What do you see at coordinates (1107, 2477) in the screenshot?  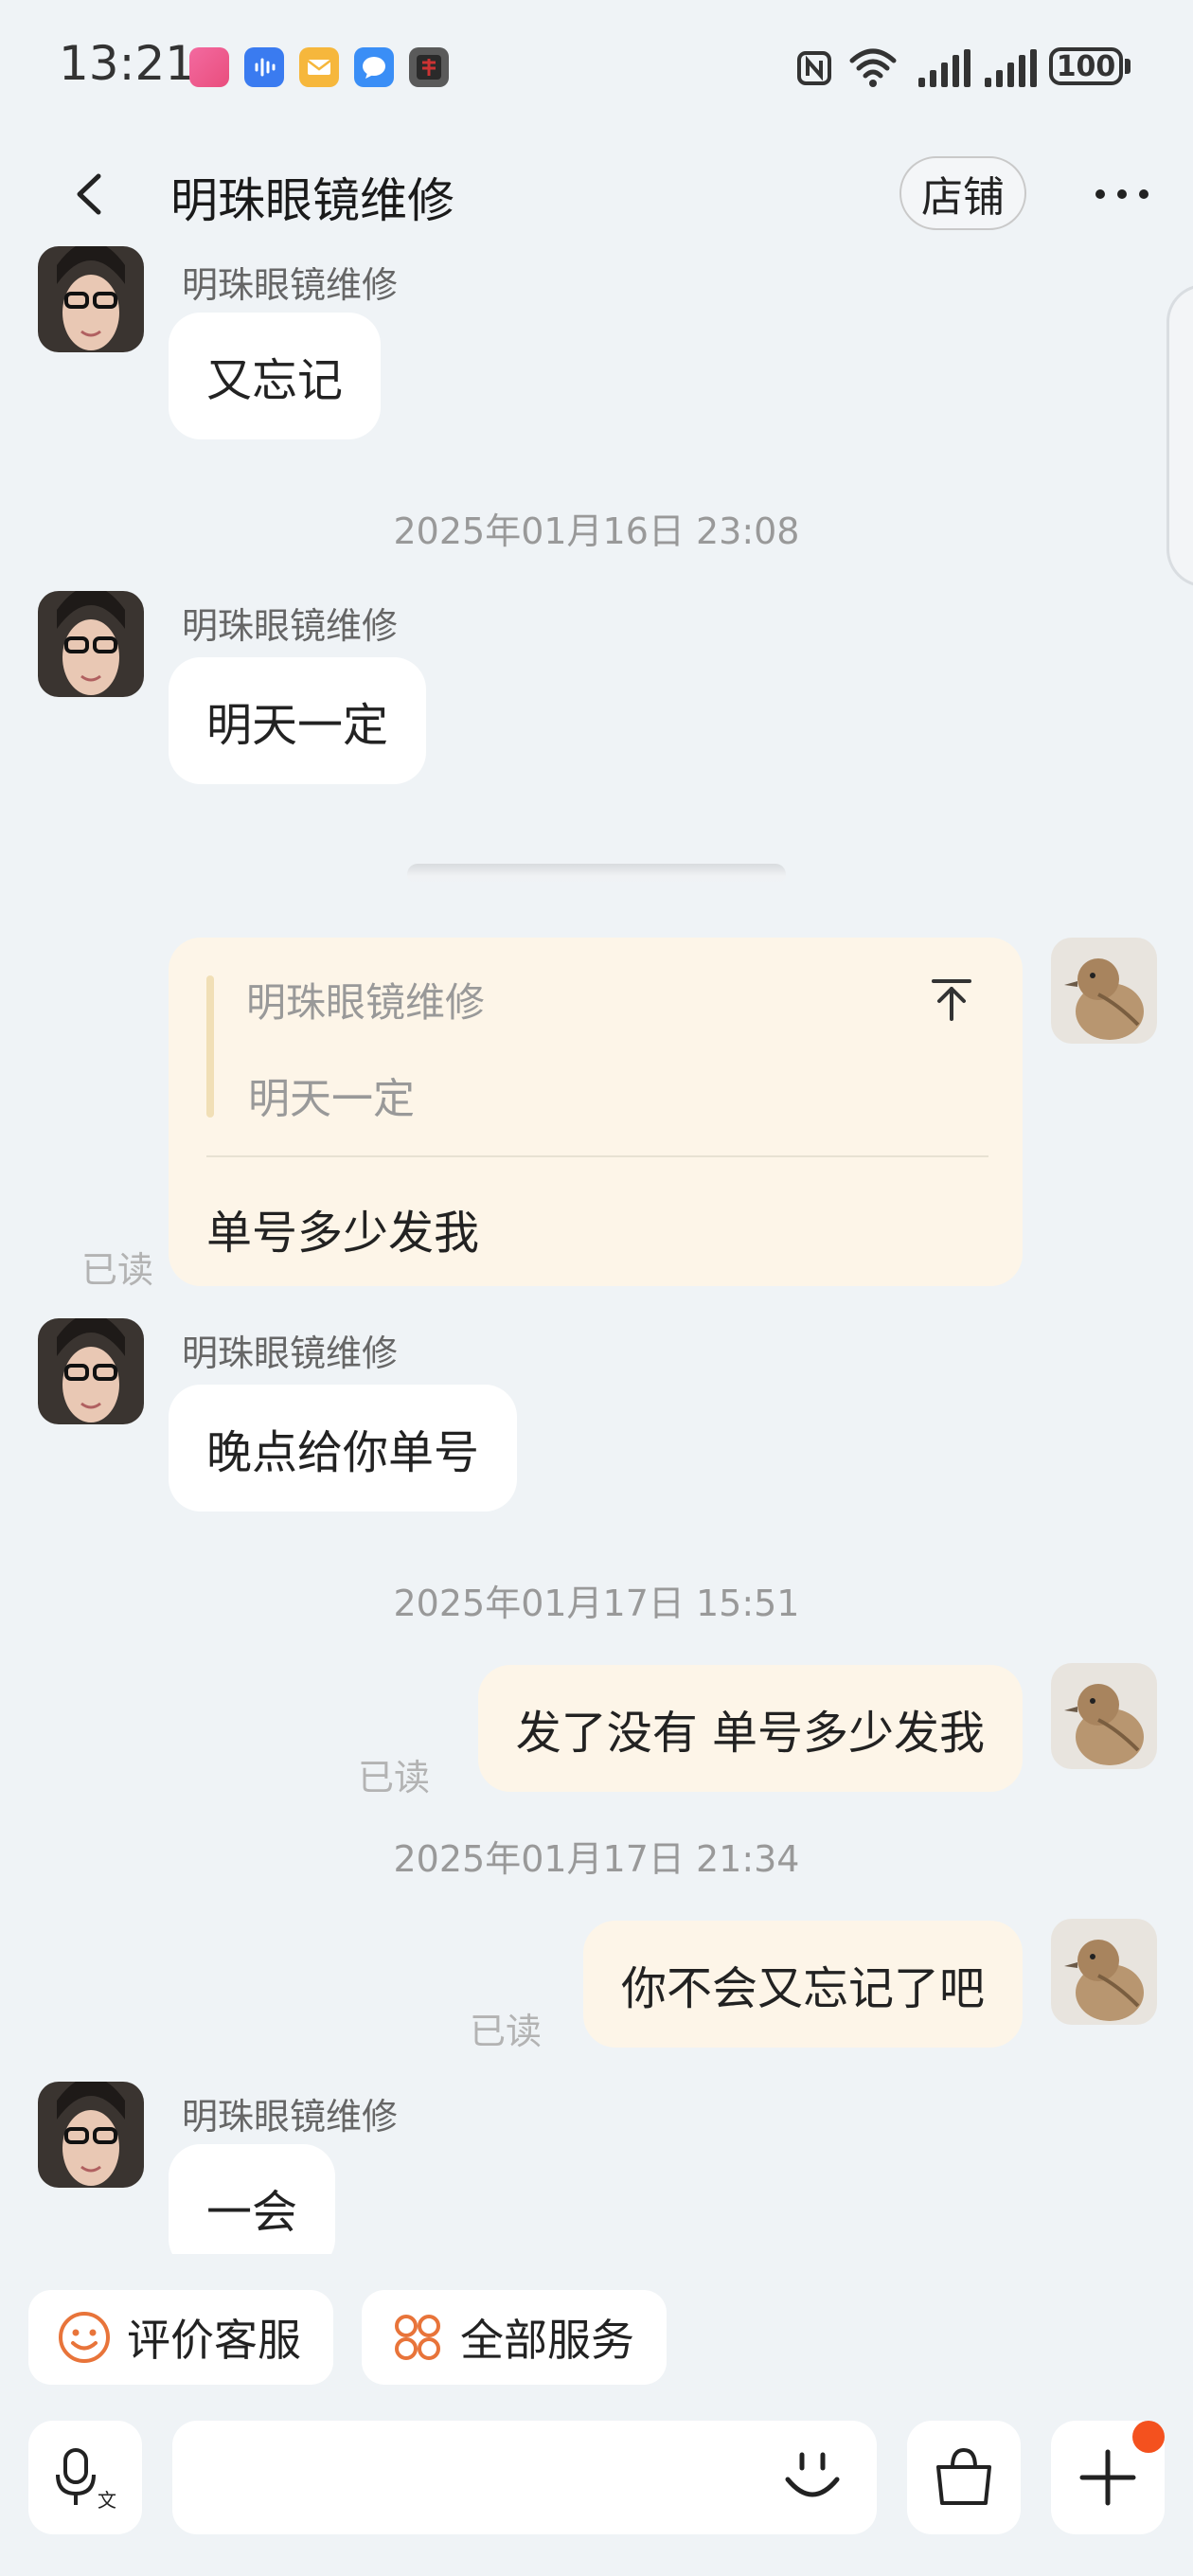 I see `plus-icon` at bounding box center [1107, 2477].